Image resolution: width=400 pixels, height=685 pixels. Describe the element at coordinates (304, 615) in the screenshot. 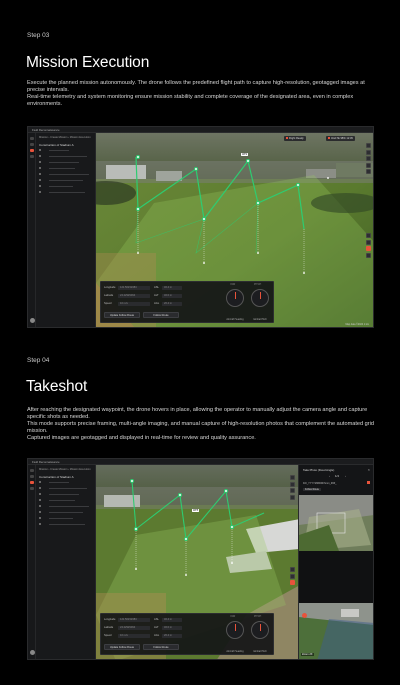

I see `capture-button` at that location.